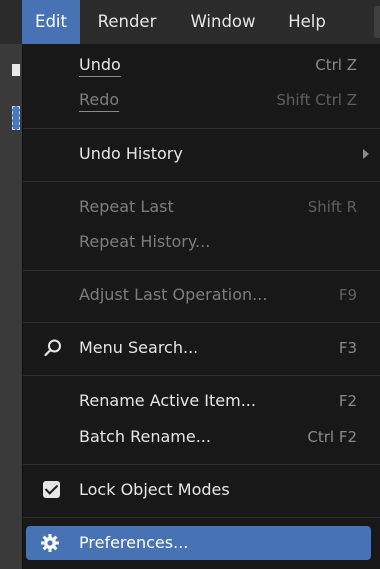 This screenshot has height=569, width=380. What do you see at coordinates (201, 348) in the screenshot?
I see `menu-item-menu-search: Menu Search... F3` at bounding box center [201, 348].